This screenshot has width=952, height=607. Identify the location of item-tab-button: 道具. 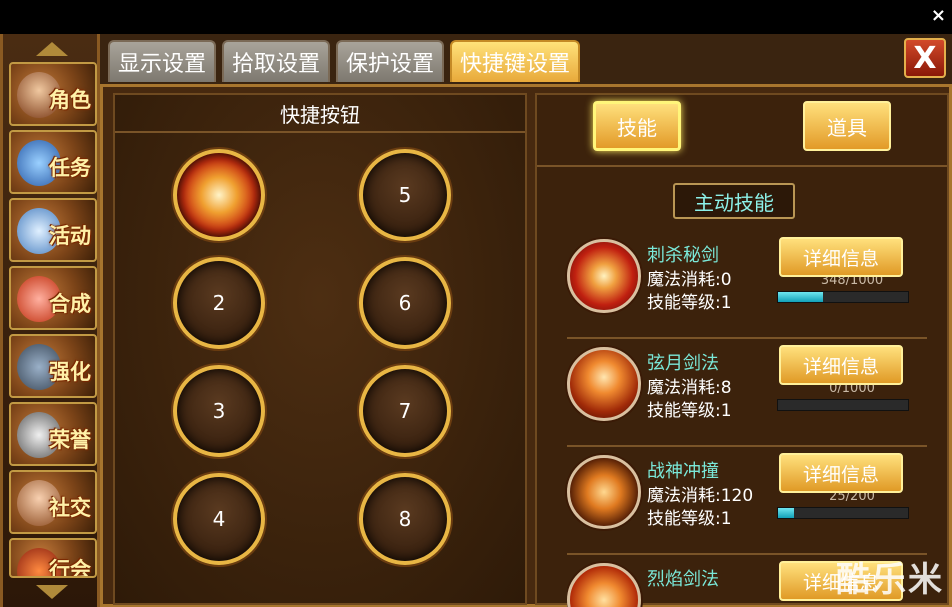
(847, 126).